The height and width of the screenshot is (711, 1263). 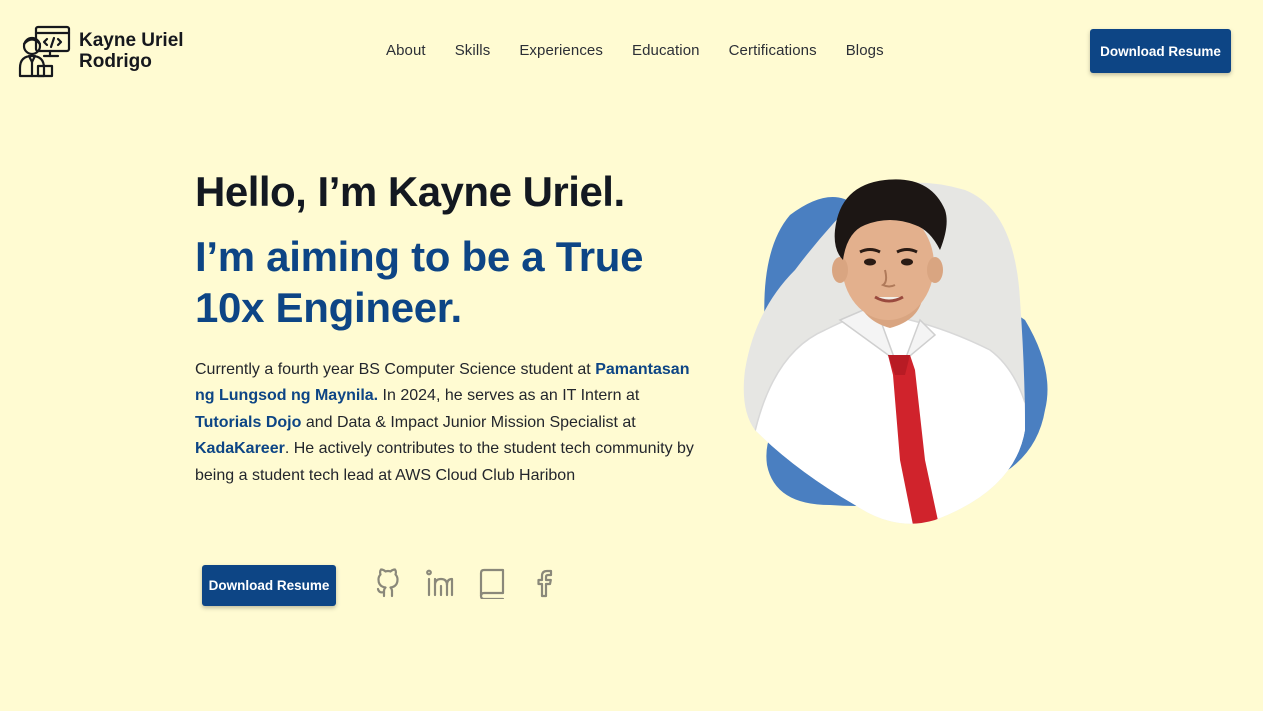 I want to click on hero-aim: I’m aiming to be a True 10x Engineer., so click(x=419, y=282).